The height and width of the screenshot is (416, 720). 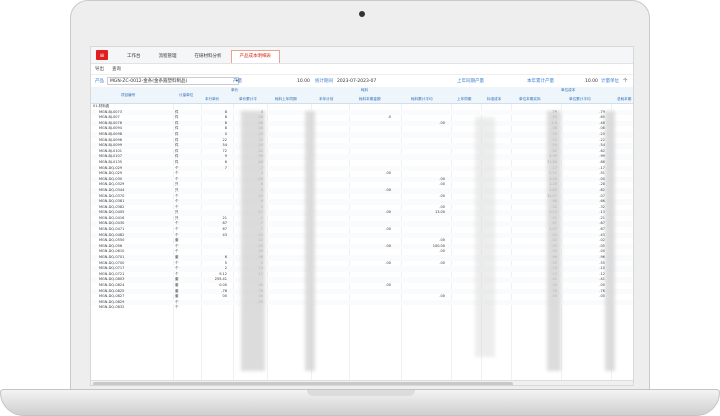 I want to click on material-code: MGN-DQ-0803, so click(x=112, y=279).